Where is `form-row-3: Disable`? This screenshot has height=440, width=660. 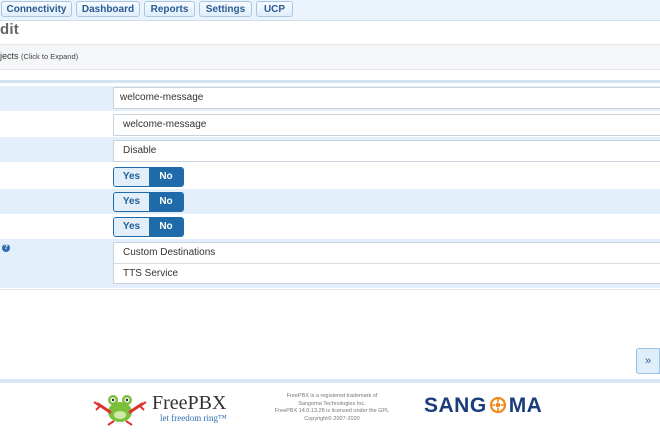 form-row-3: Disable is located at coordinates (330, 149).